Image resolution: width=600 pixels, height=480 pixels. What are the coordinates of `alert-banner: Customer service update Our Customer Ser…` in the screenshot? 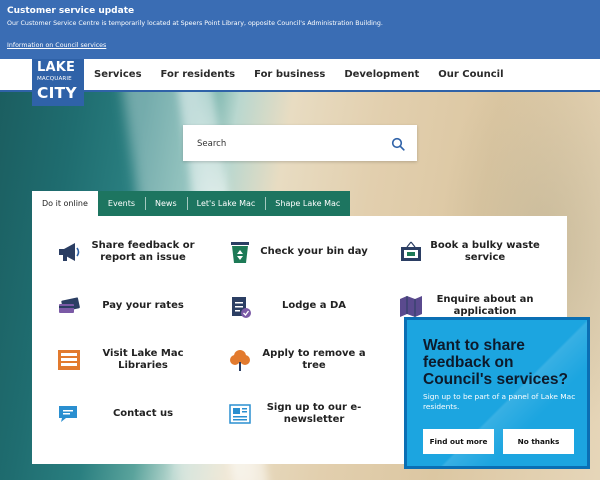 It's located at (300, 29).